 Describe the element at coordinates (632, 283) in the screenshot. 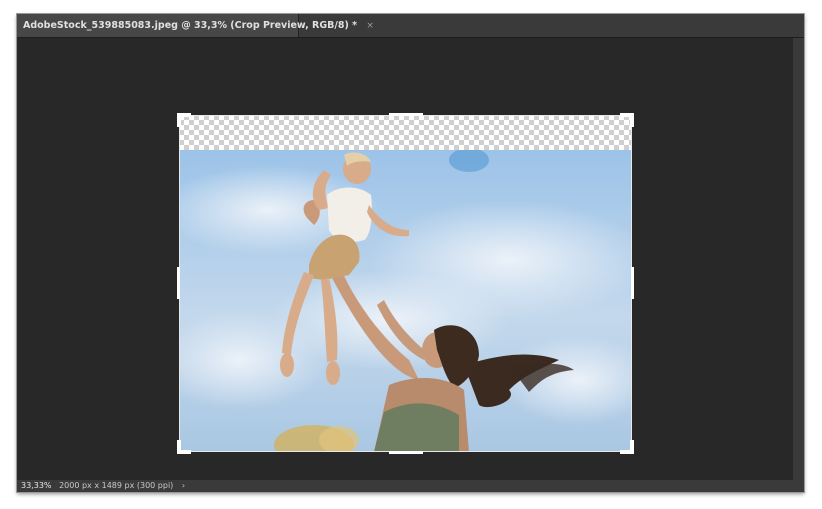

I see `crop-handle-right` at that location.